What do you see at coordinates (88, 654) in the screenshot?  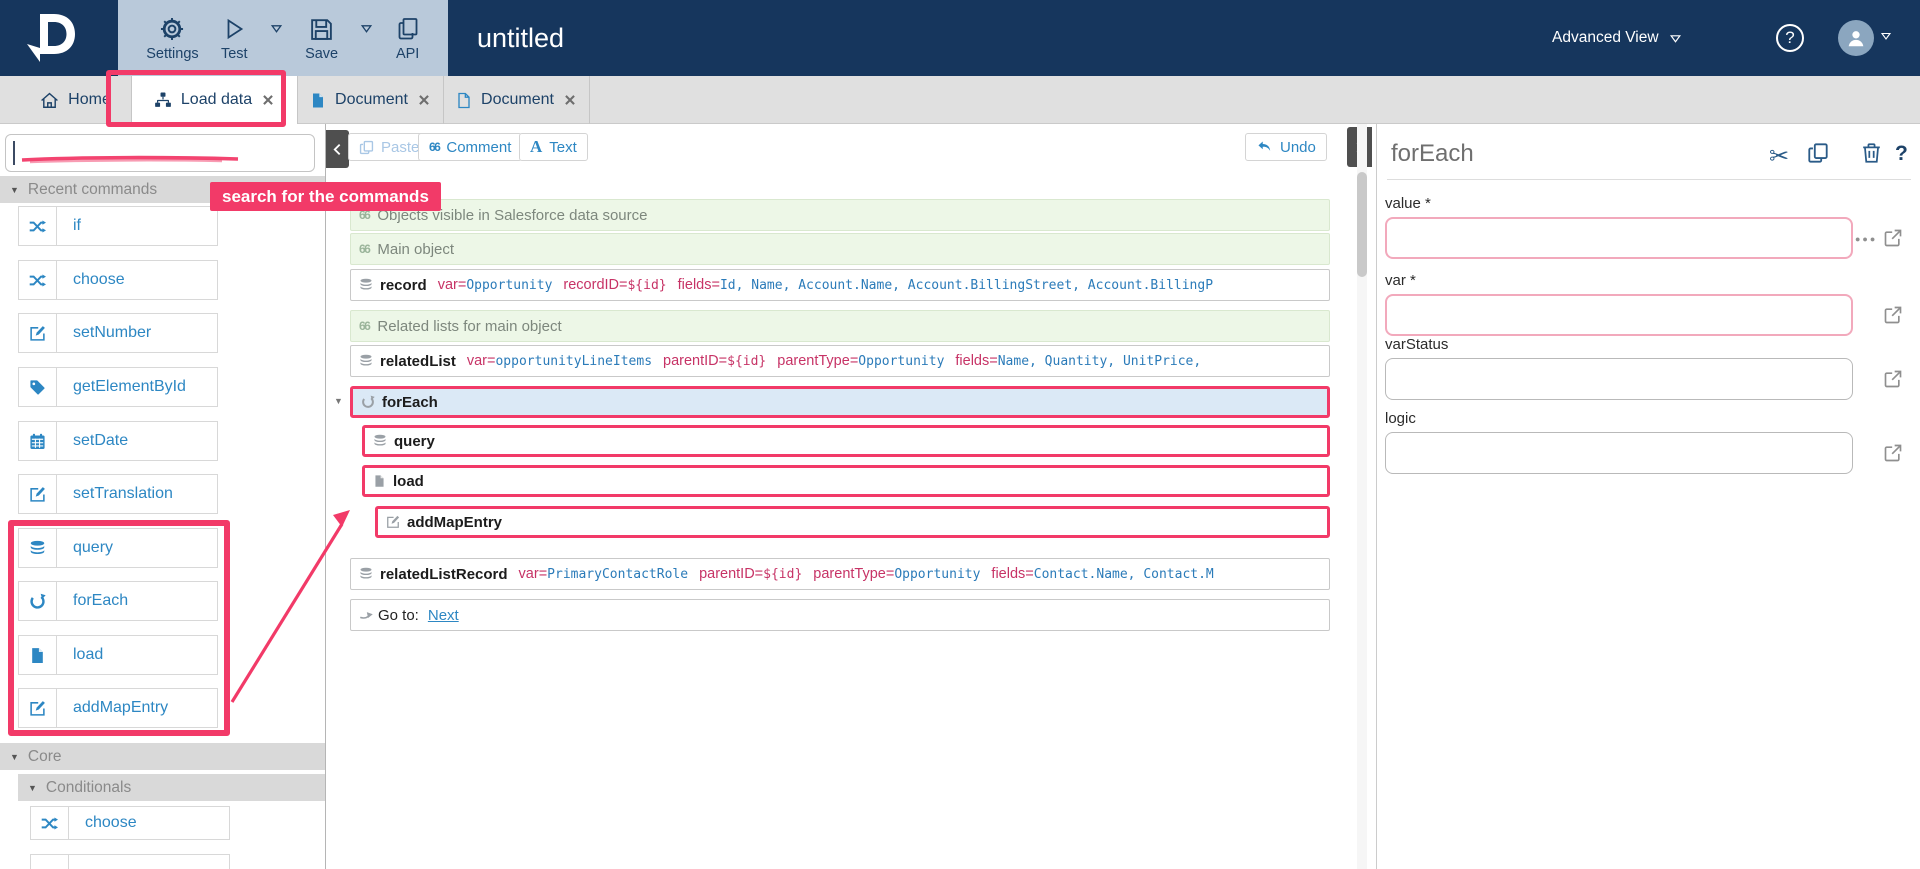 I see `sidebar-item-label: load` at bounding box center [88, 654].